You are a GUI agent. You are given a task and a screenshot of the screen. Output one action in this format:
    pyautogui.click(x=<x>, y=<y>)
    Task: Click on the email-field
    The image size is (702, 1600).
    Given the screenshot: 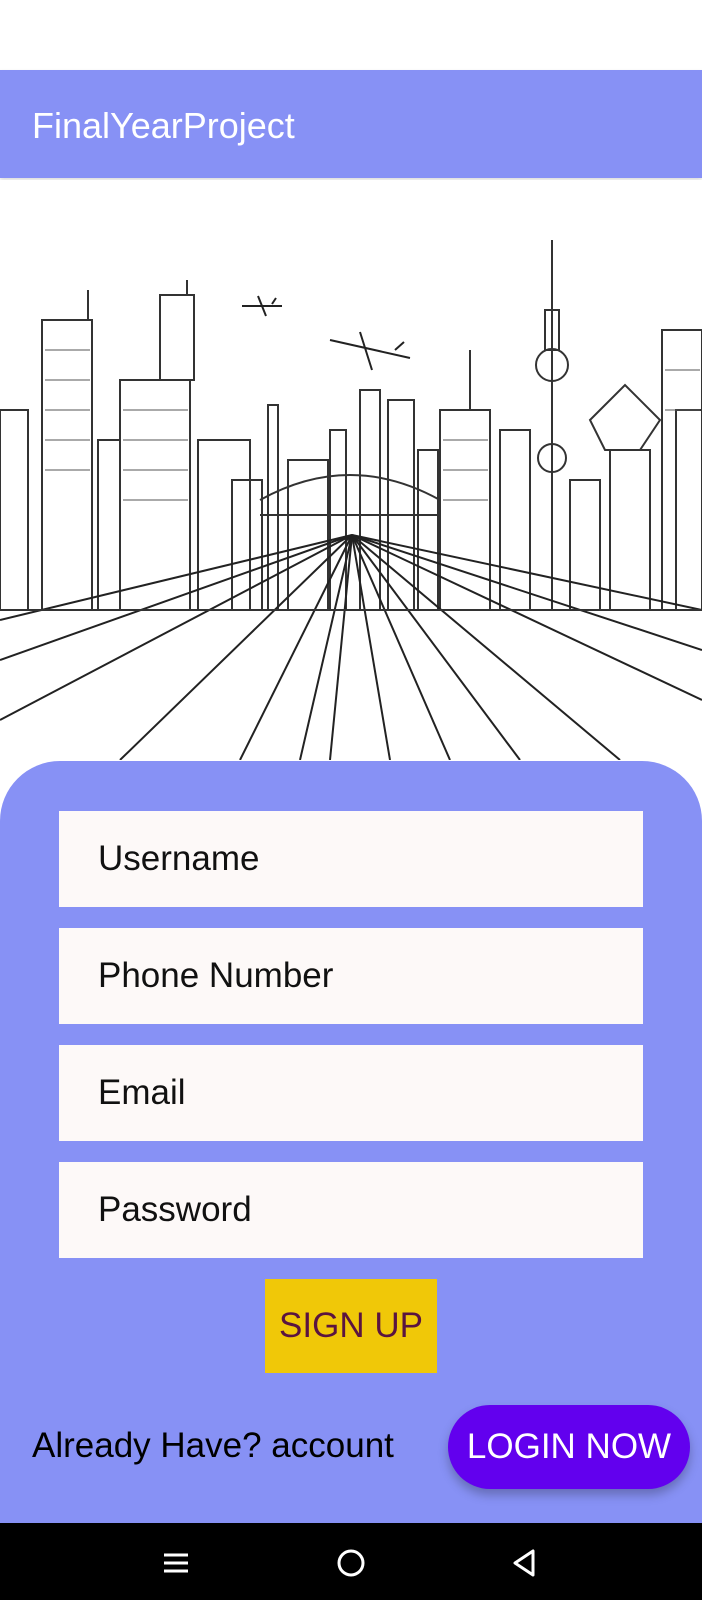 What is the action you would take?
    pyautogui.click(x=351, y=1093)
    